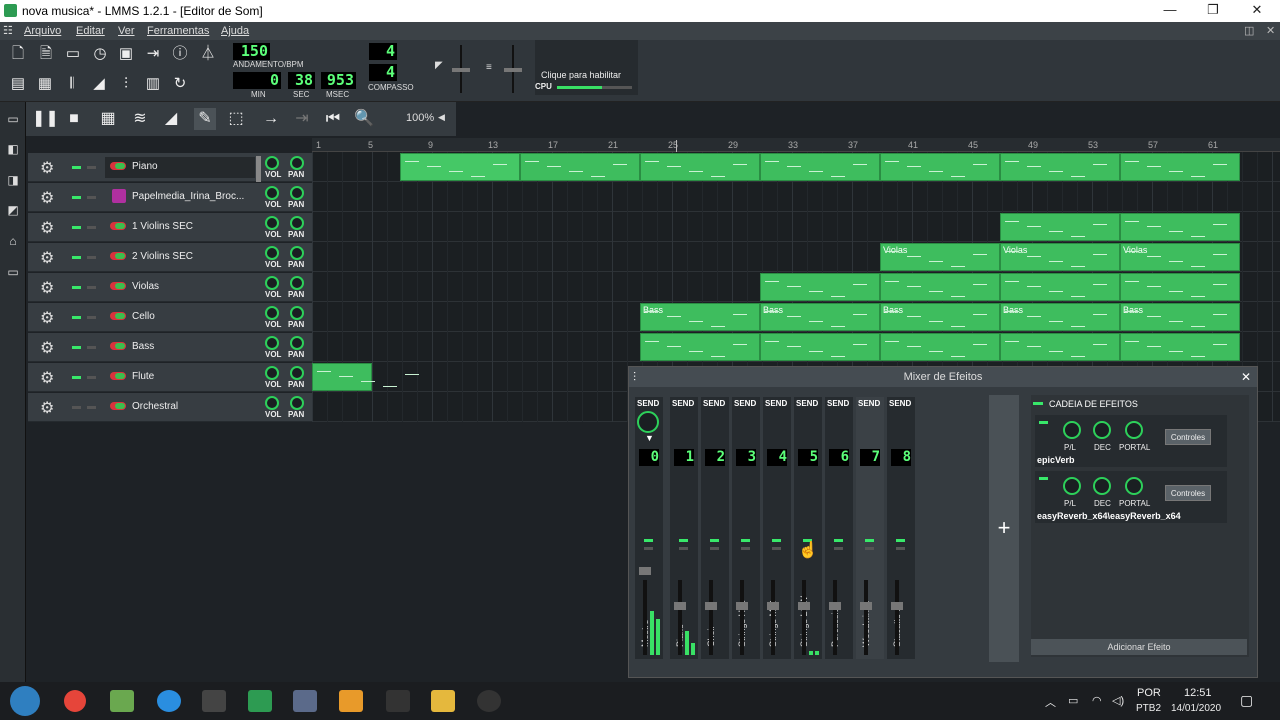 The width and height of the screenshot is (1280, 720). Describe the element at coordinates (169, 701) in the screenshot. I see `browser-taskbar-icon` at that location.